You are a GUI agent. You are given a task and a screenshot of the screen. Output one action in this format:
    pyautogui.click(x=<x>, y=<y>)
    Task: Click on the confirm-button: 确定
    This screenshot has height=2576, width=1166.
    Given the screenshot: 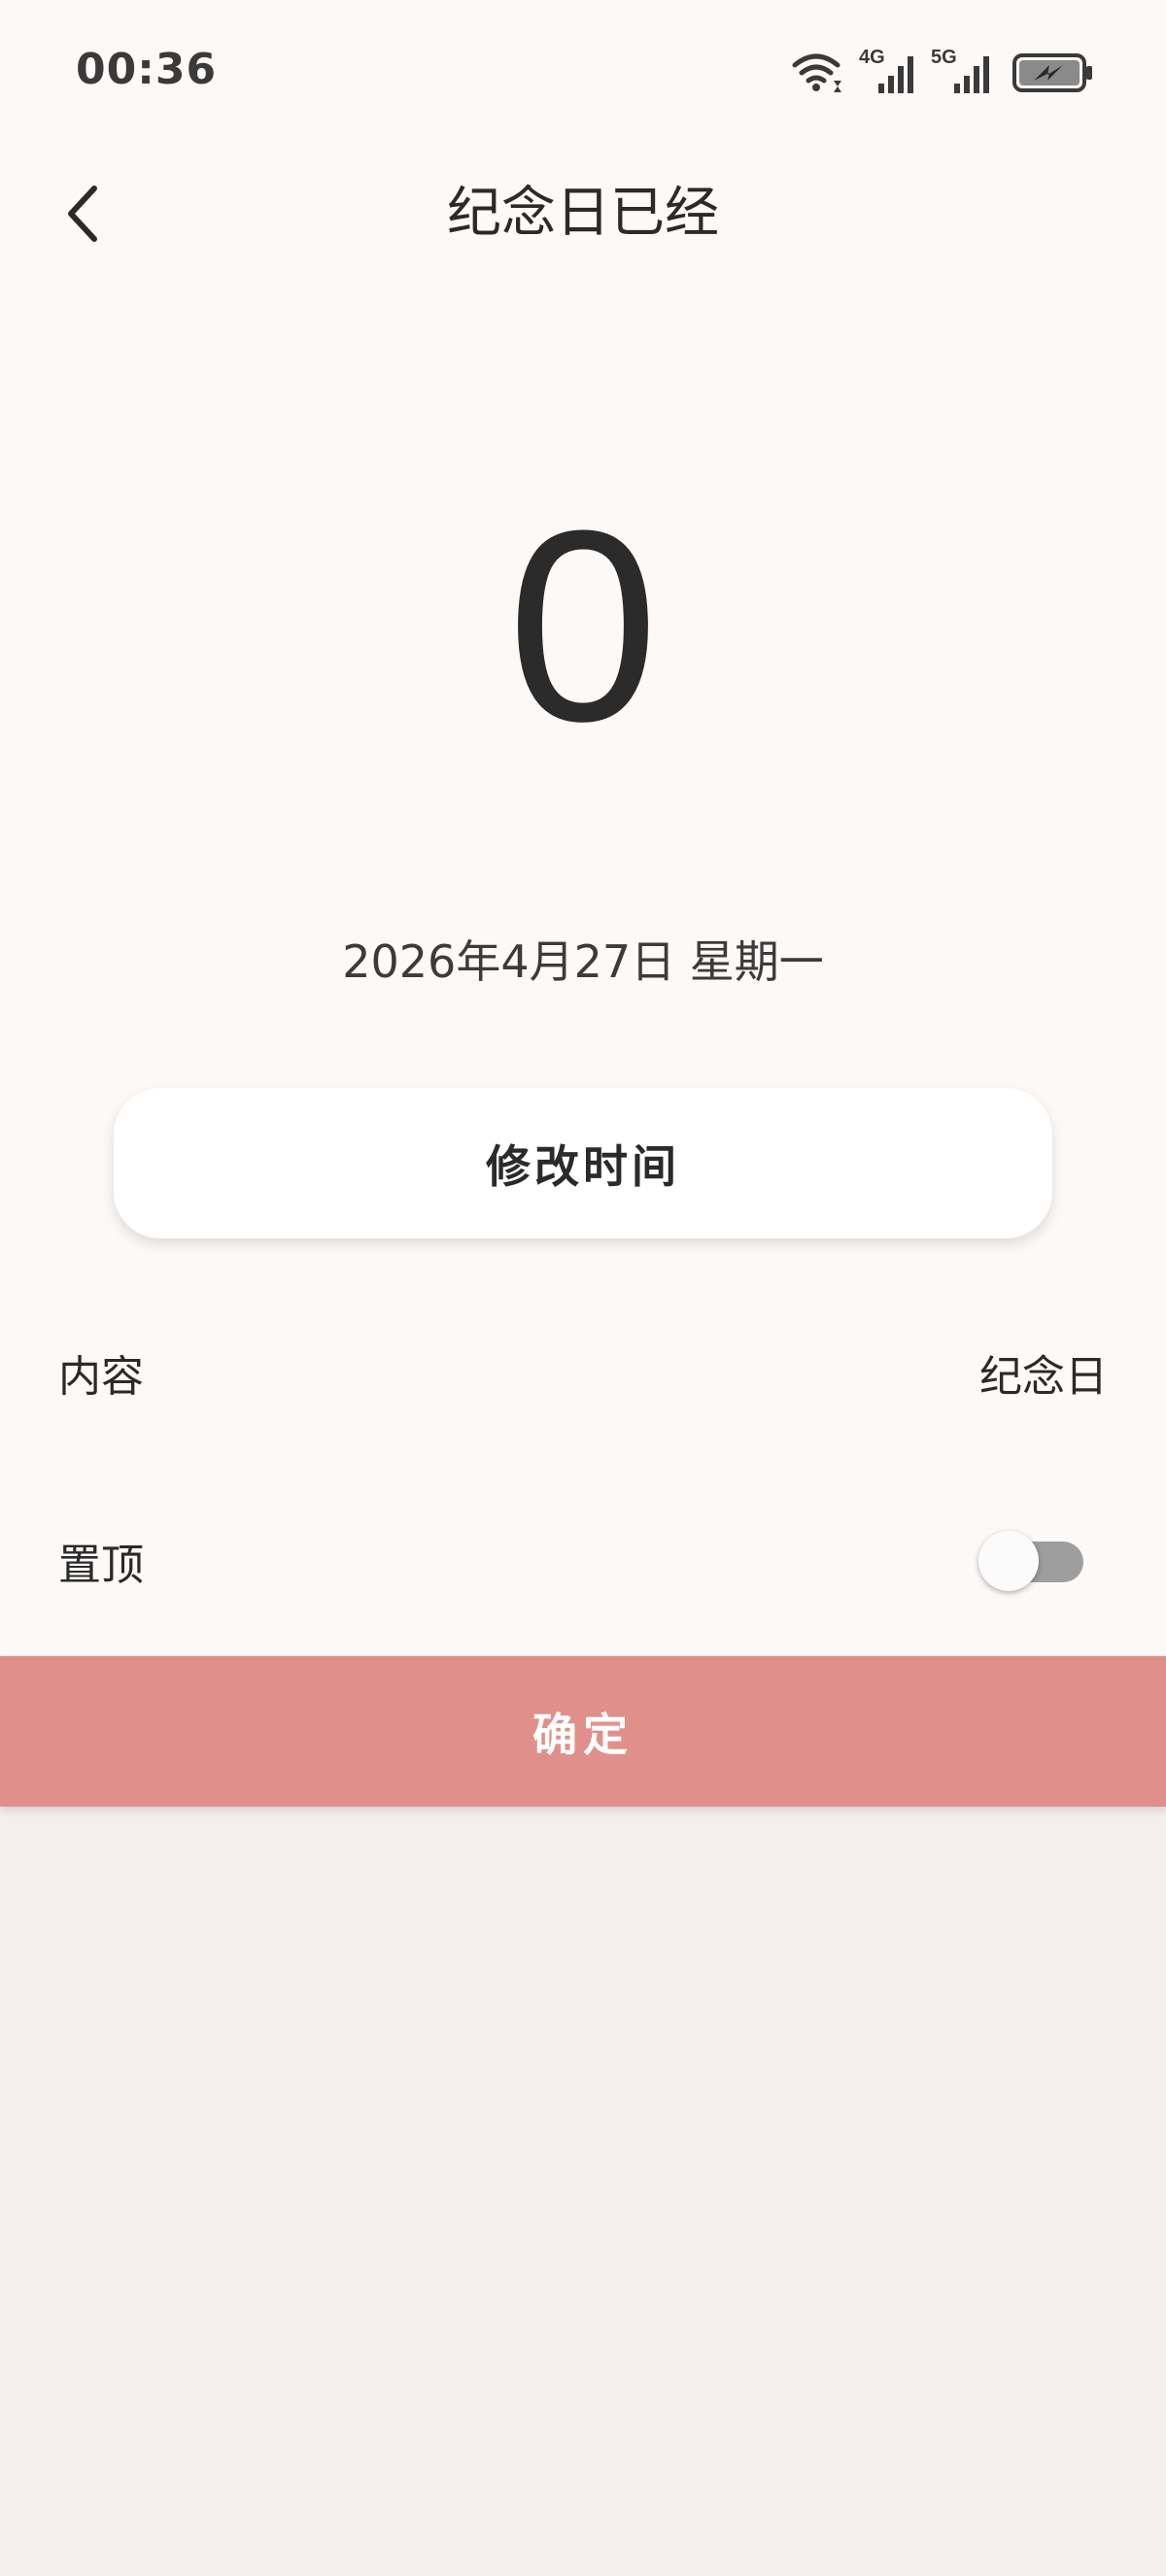 What is the action you would take?
    pyautogui.click(x=583, y=1731)
    